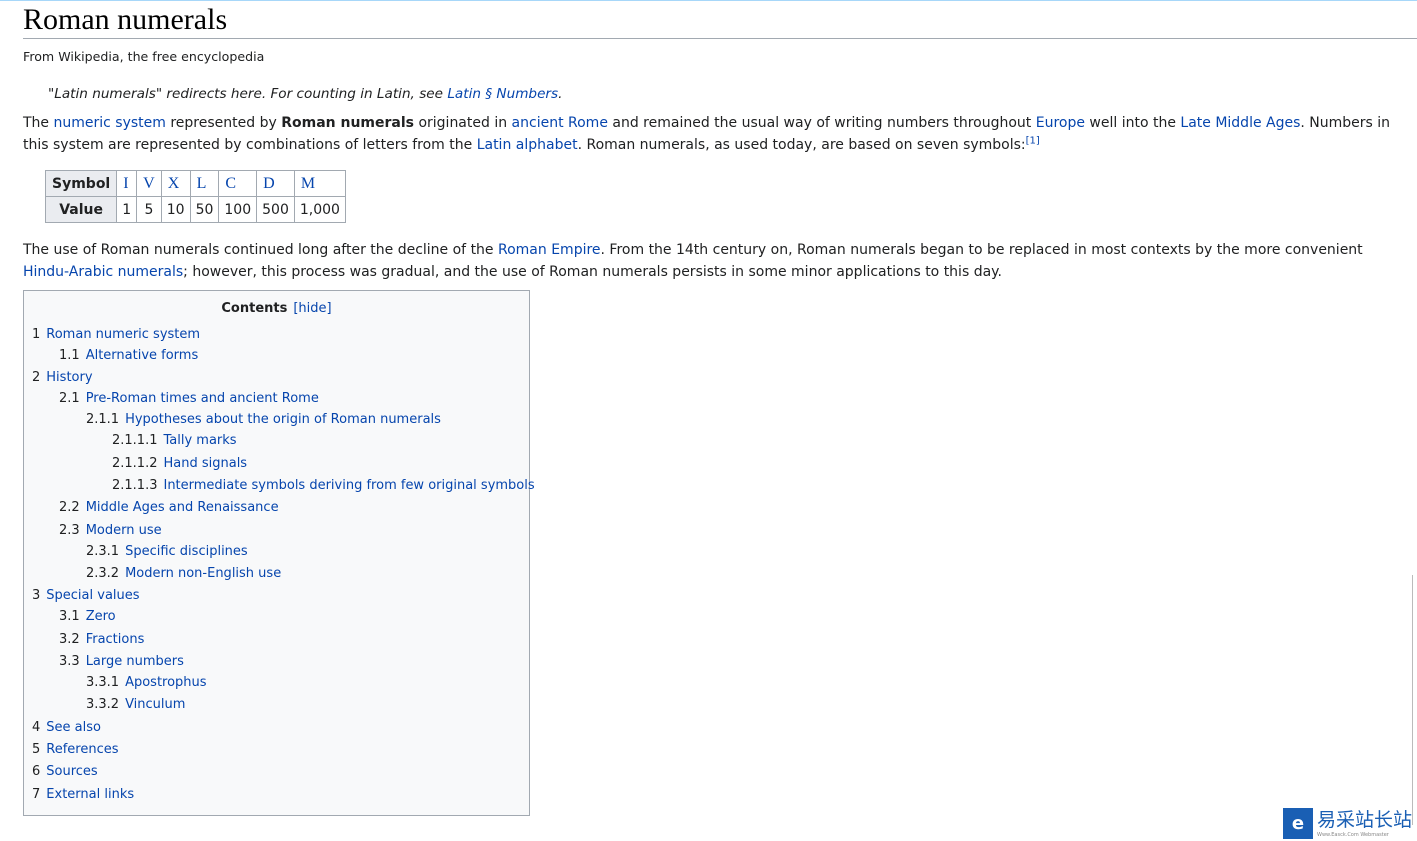  What do you see at coordinates (36, 794) in the screenshot?
I see `toc-number: 7` at bounding box center [36, 794].